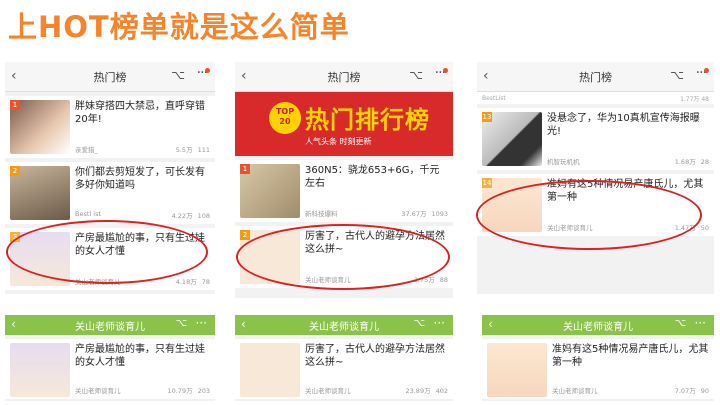 This screenshot has width=720, height=405. What do you see at coordinates (443, 280) in the screenshot?
I see `like-count: 88` at bounding box center [443, 280].